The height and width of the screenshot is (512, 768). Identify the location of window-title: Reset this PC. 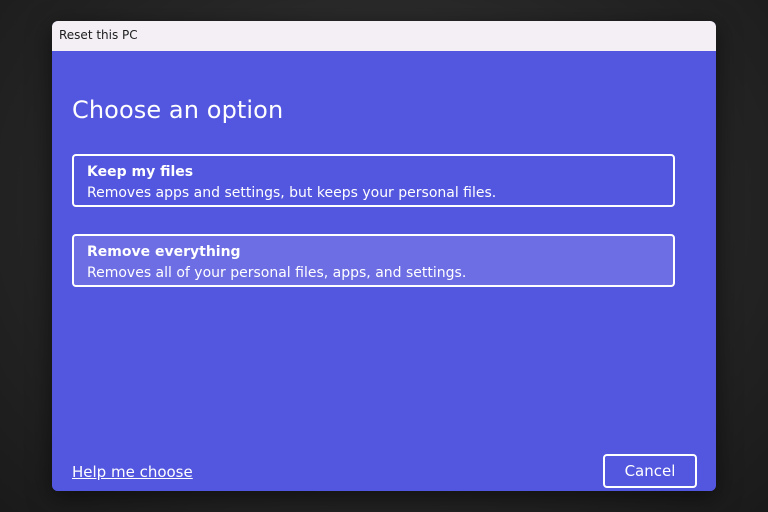
(98, 35).